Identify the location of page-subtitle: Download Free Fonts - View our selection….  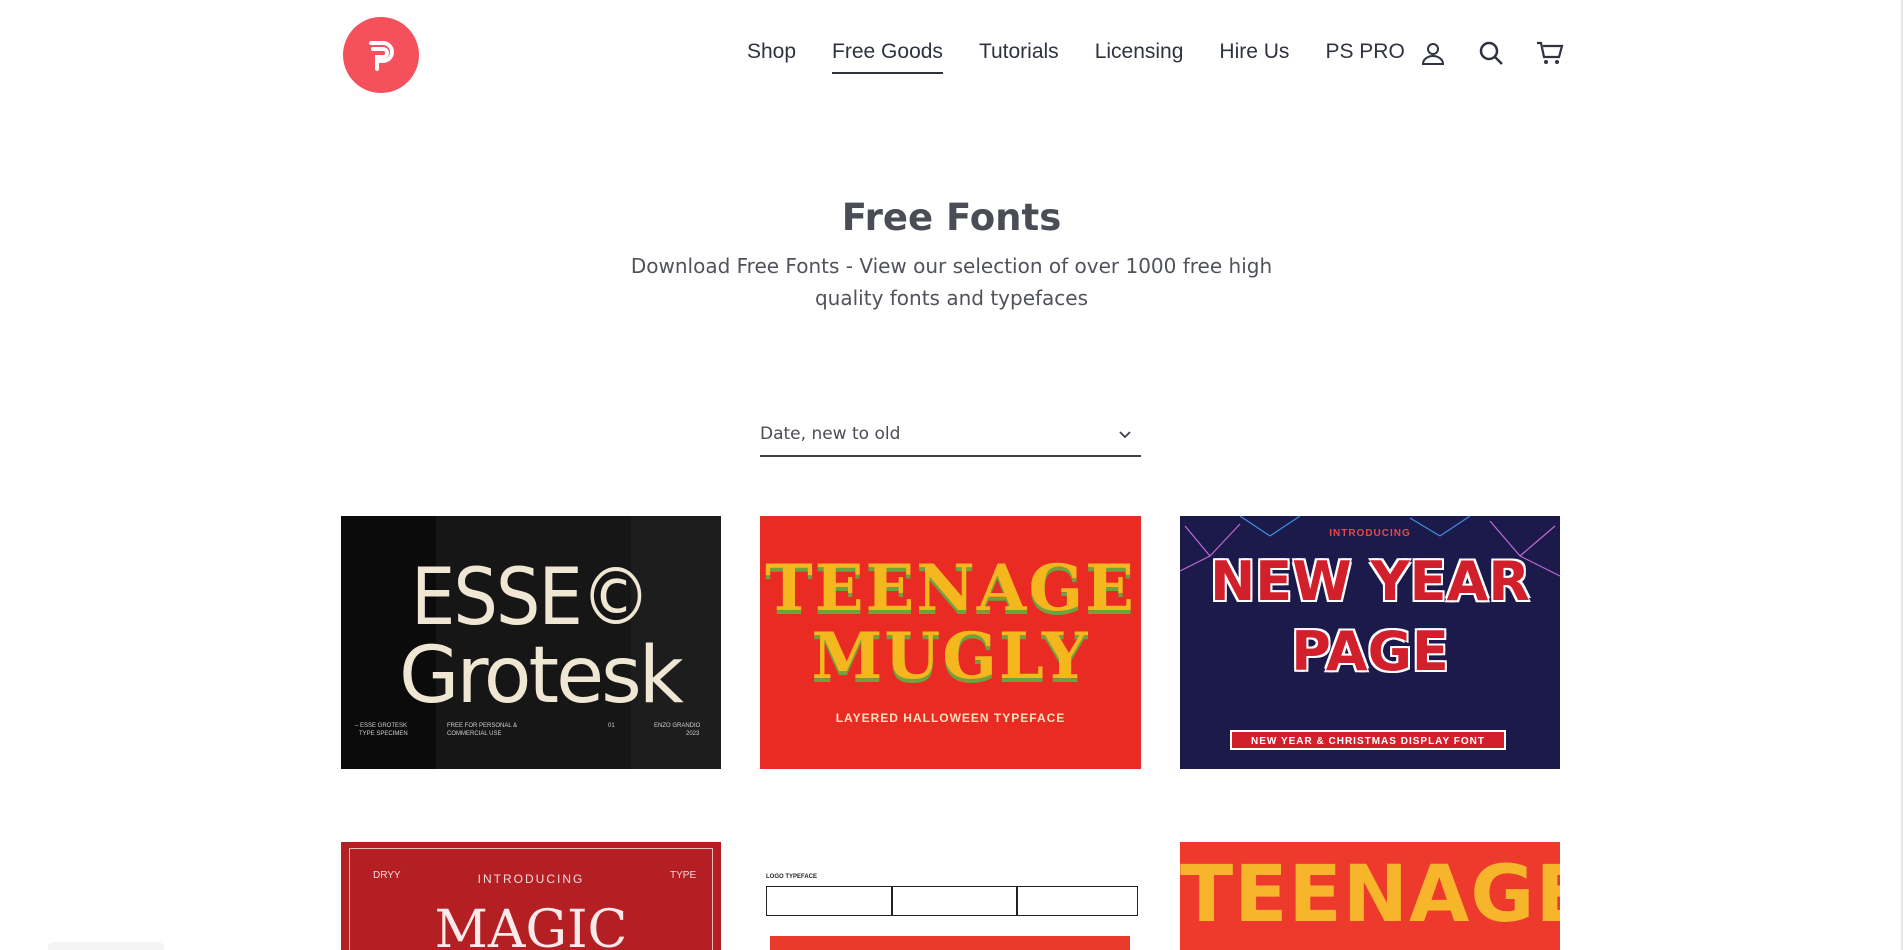
(951, 282).